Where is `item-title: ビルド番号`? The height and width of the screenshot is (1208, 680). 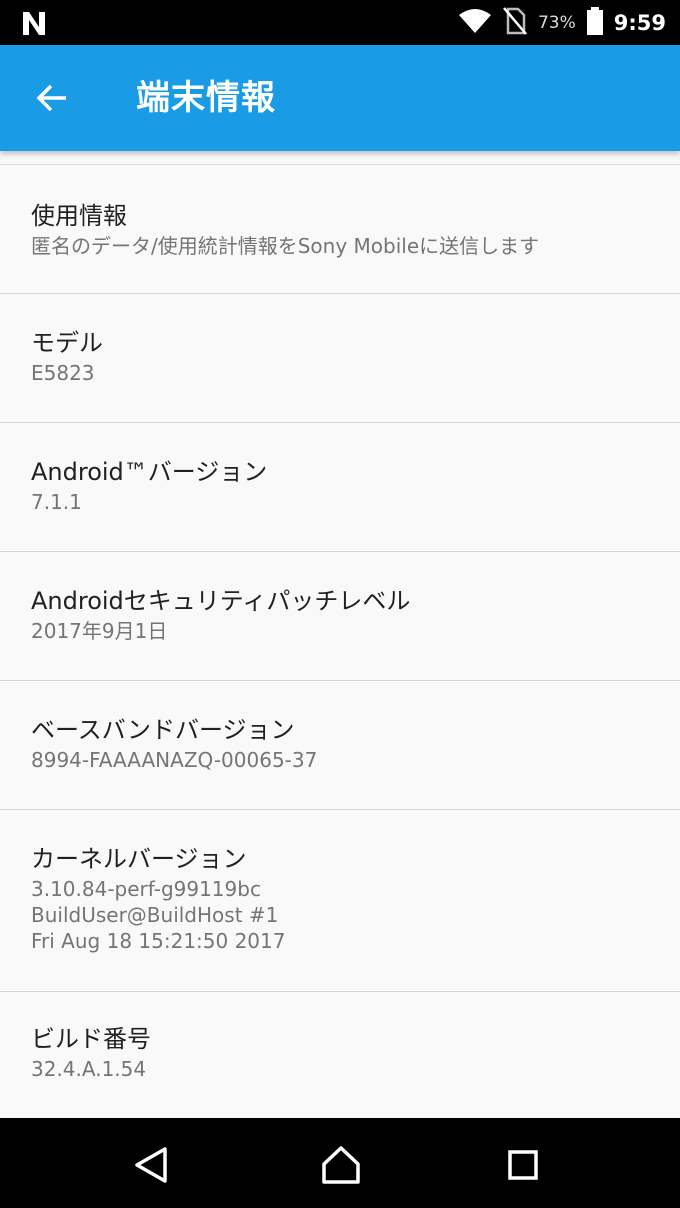 item-title: ビルド番号 is located at coordinates (91, 1039).